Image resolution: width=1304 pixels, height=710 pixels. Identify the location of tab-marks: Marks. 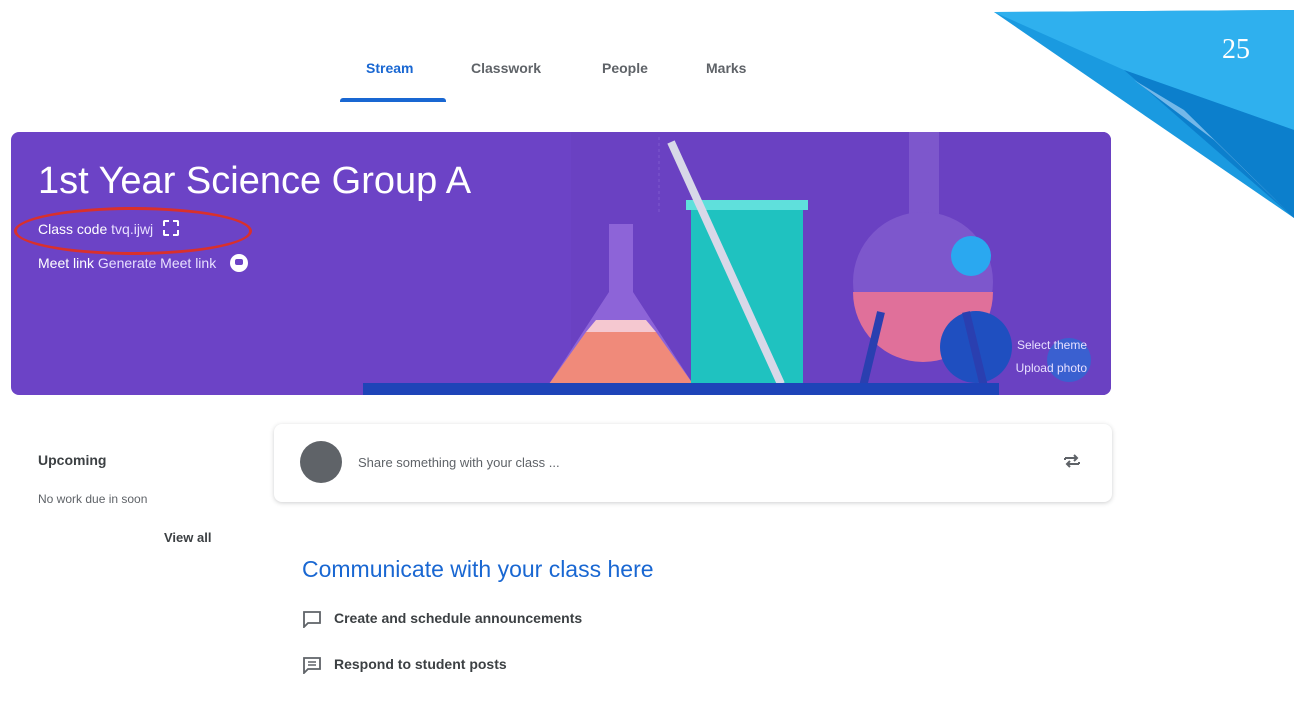
(726, 68).